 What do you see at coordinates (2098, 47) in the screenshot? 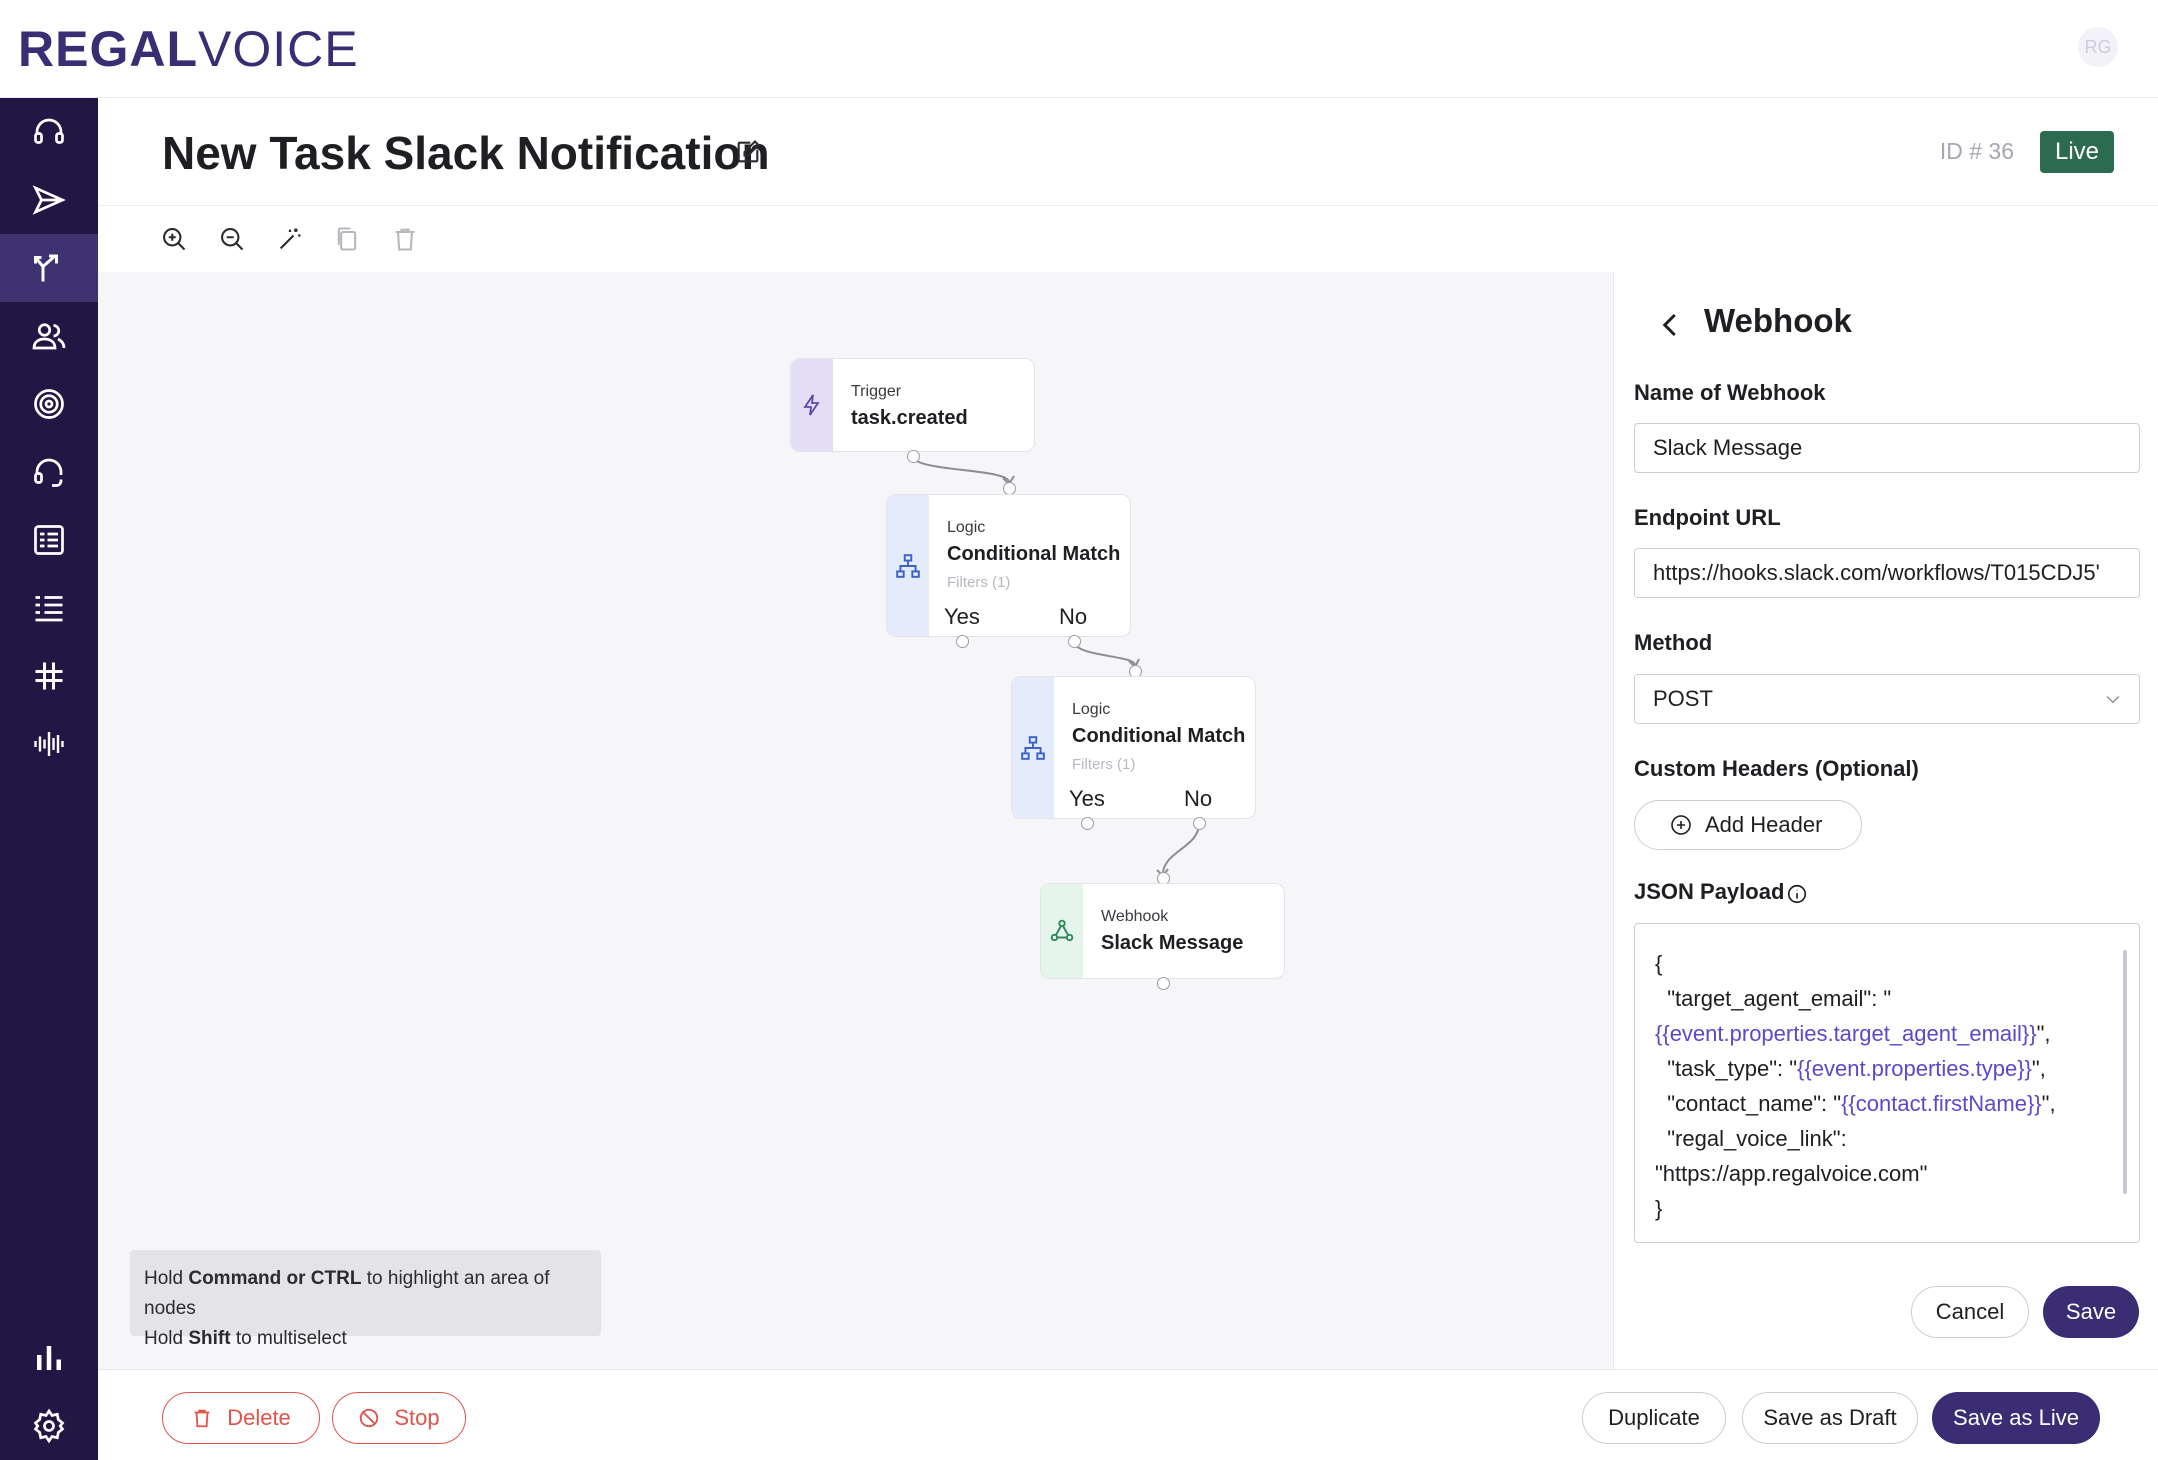
I see `avatar: RG` at bounding box center [2098, 47].